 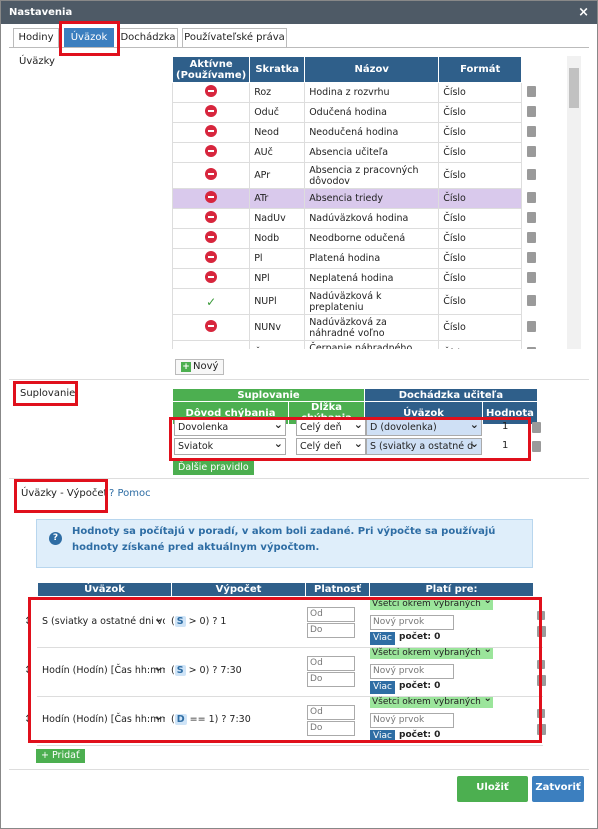 I want to click on save-button: Uložiť zmeny, so click(x=492, y=796).